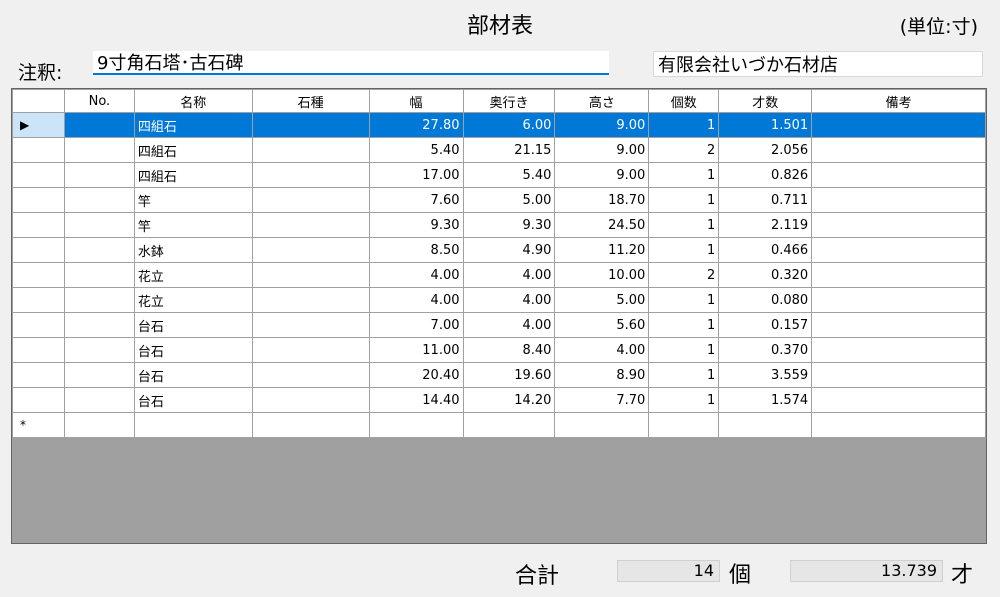  Describe the element at coordinates (765, 350) in the screenshot. I see `cell-sai: 0.370` at that location.